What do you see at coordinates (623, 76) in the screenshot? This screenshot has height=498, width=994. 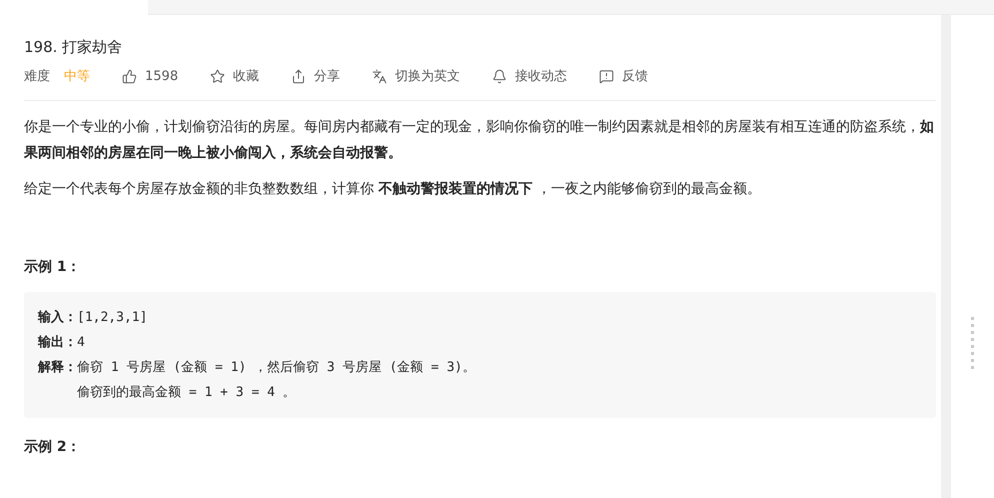 I see `feedback-button: 反馈` at bounding box center [623, 76].